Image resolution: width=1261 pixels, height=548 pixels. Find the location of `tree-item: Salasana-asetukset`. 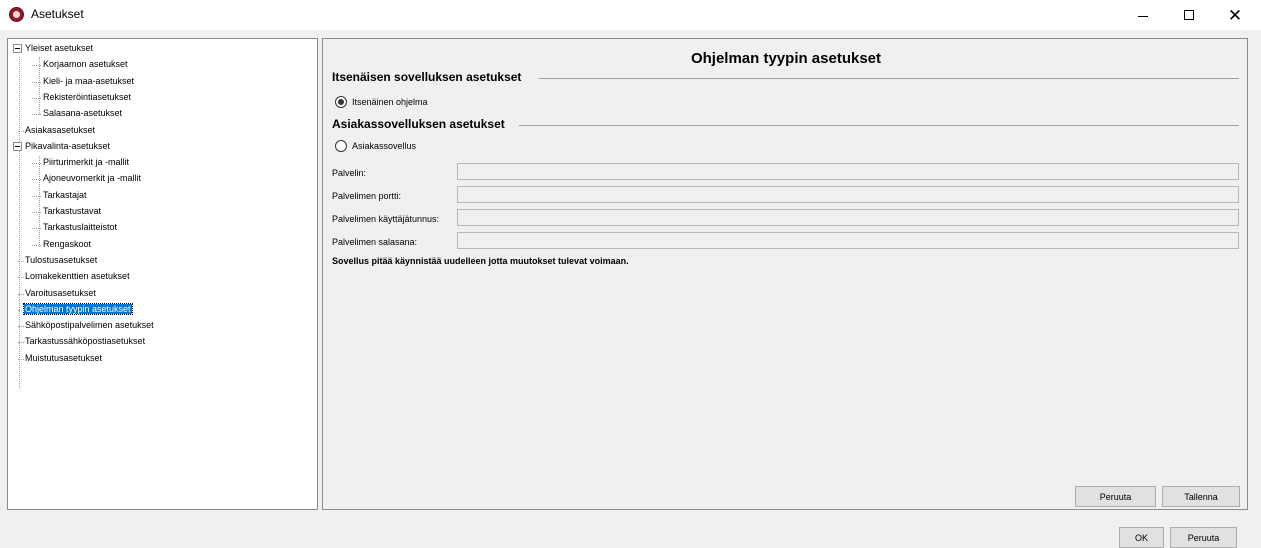

tree-item: Salasana-asetukset is located at coordinates (77, 113).